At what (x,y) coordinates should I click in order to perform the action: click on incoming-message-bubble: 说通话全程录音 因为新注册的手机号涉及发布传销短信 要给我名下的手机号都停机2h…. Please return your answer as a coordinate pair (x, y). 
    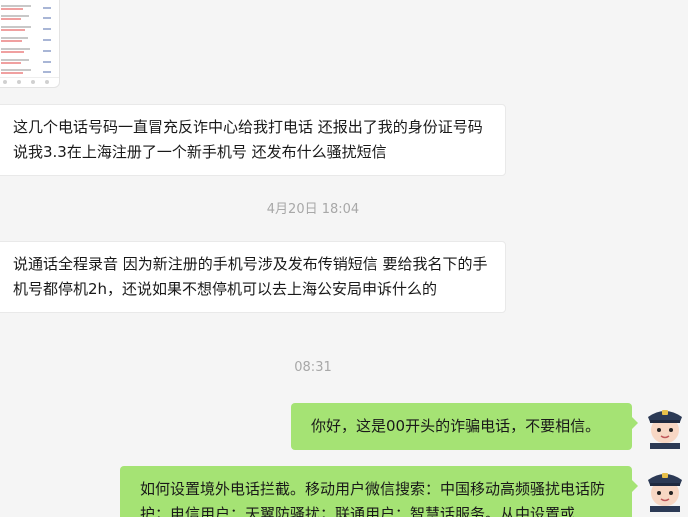
    Looking at the image, I should click on (253, 277).